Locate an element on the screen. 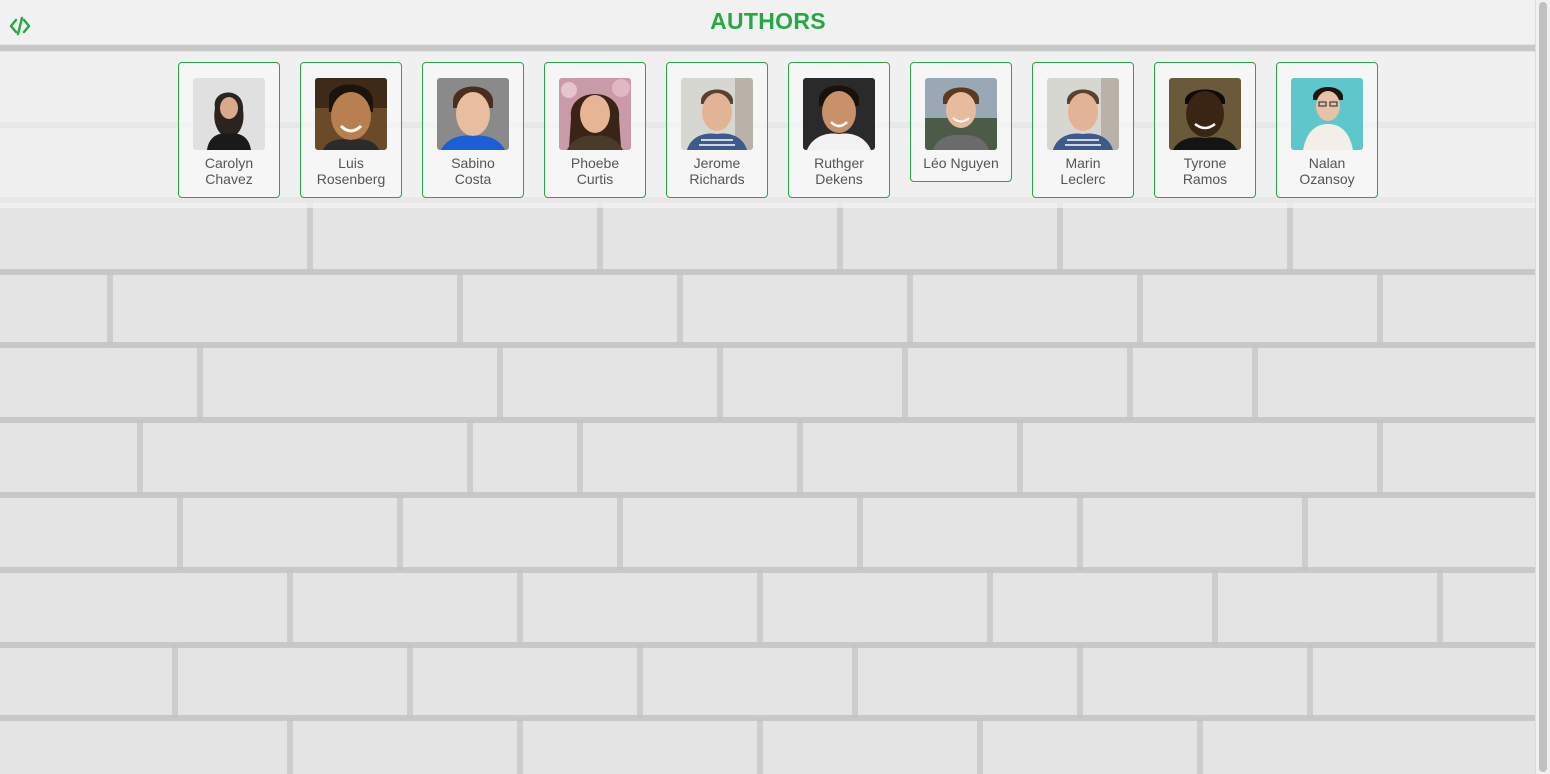 The image size is (1550, 774). author-card-phoebe-curtis: Phoebe Curtis is located at coordinates (595, 130).